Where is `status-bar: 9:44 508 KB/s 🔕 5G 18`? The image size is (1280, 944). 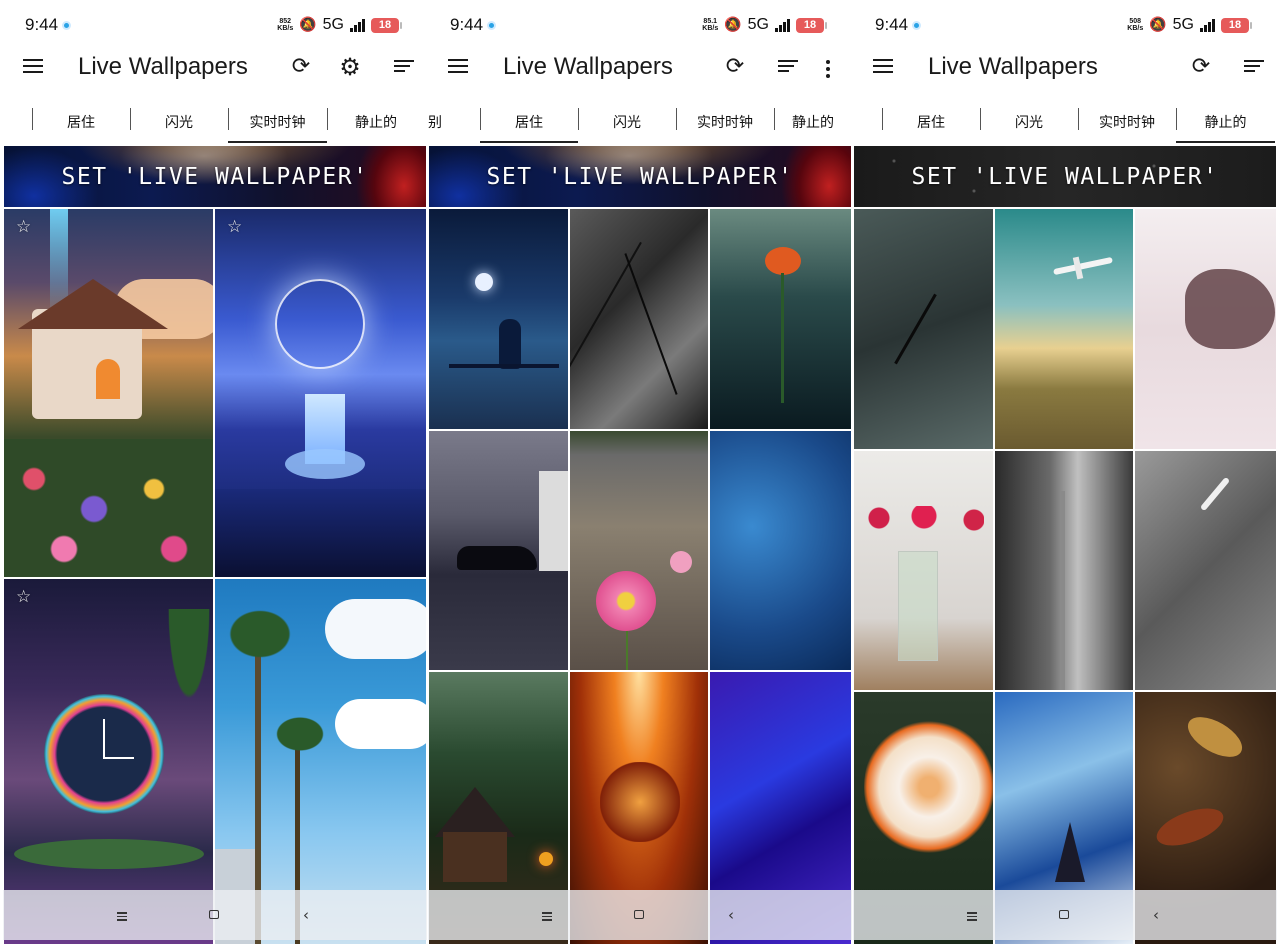
status-bar: 9:44 508 KB/s 🔕 5G 18 is located at coordinates (1065, 25).